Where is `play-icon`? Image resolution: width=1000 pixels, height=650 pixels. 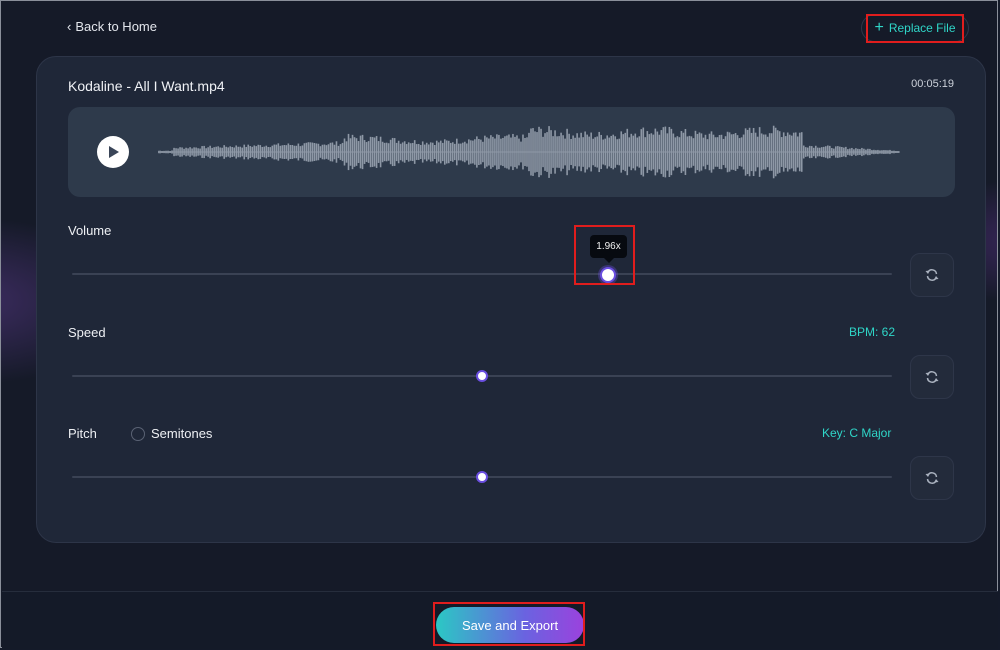
play-icon is located at coordinates (114, 152).